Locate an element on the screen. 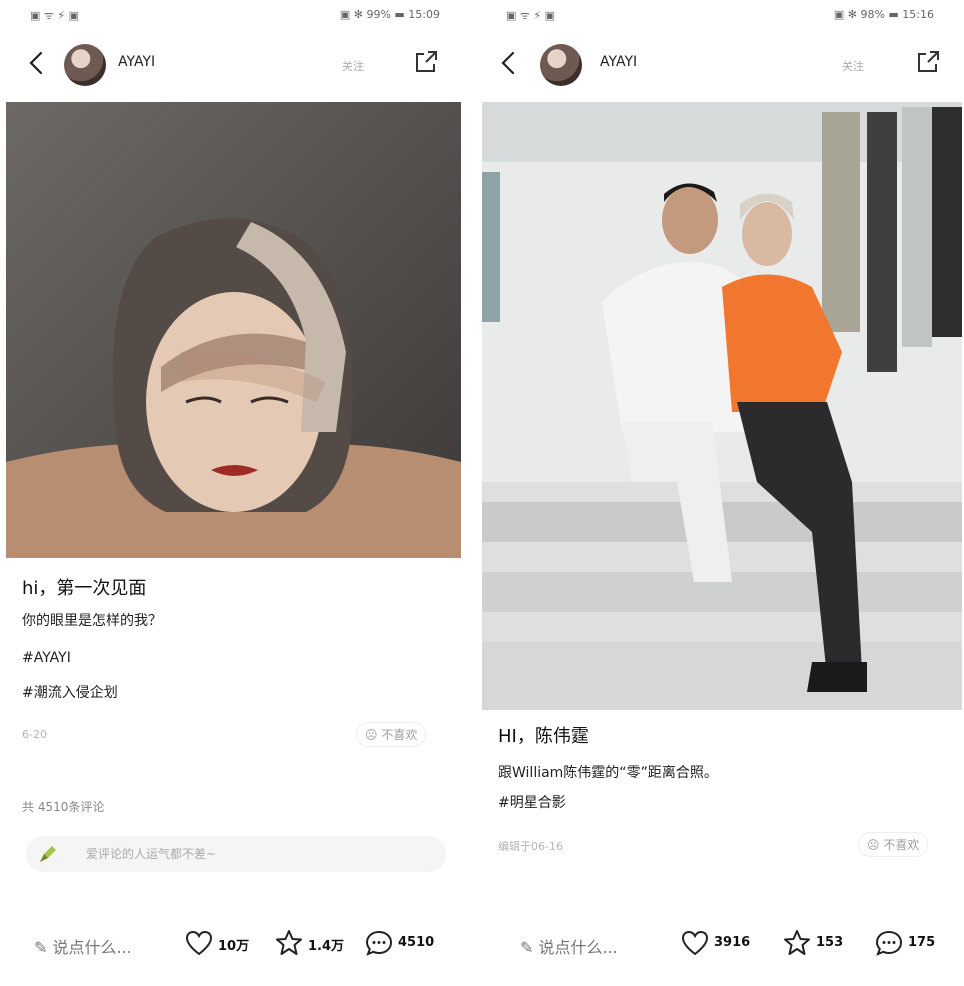 This screenshot has width=964, height=986. like-count: 3916 is located at coordinates (732, 942).